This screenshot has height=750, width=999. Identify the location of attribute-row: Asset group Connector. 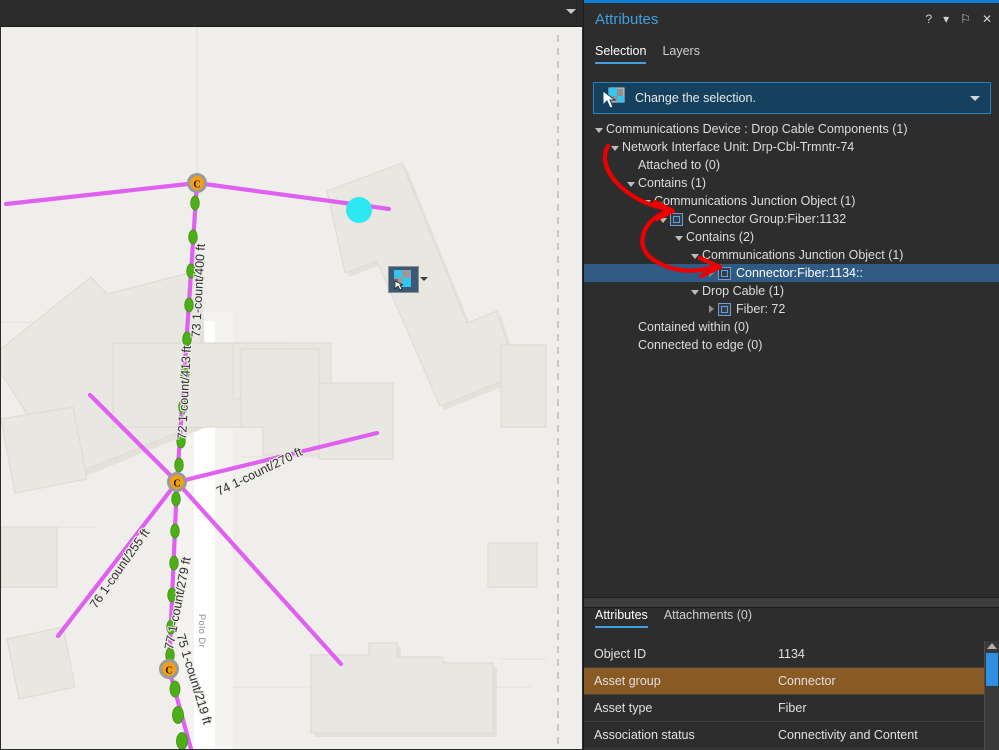
(791, 681).